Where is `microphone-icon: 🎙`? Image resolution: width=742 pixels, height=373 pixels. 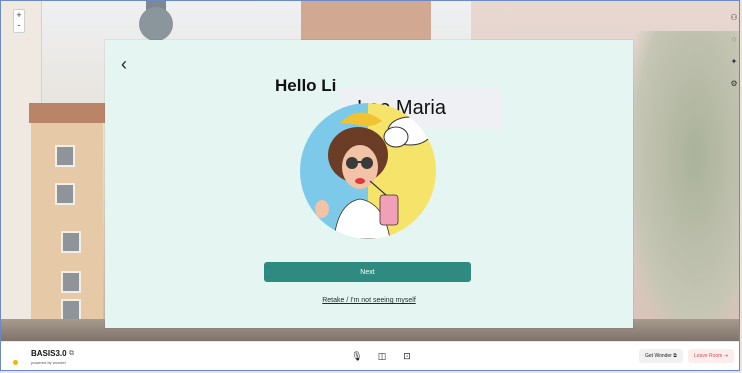
microphone-icon: 🎙 is located at coordinates (357, 356).